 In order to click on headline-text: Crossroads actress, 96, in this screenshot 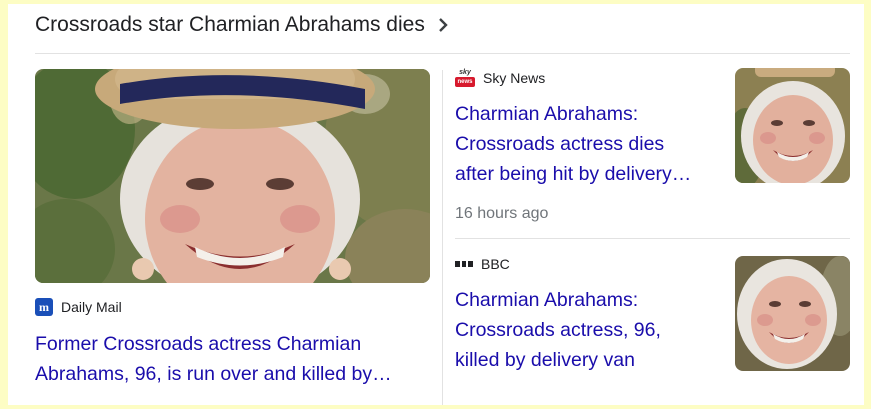, I will do `click(558, 330)`.